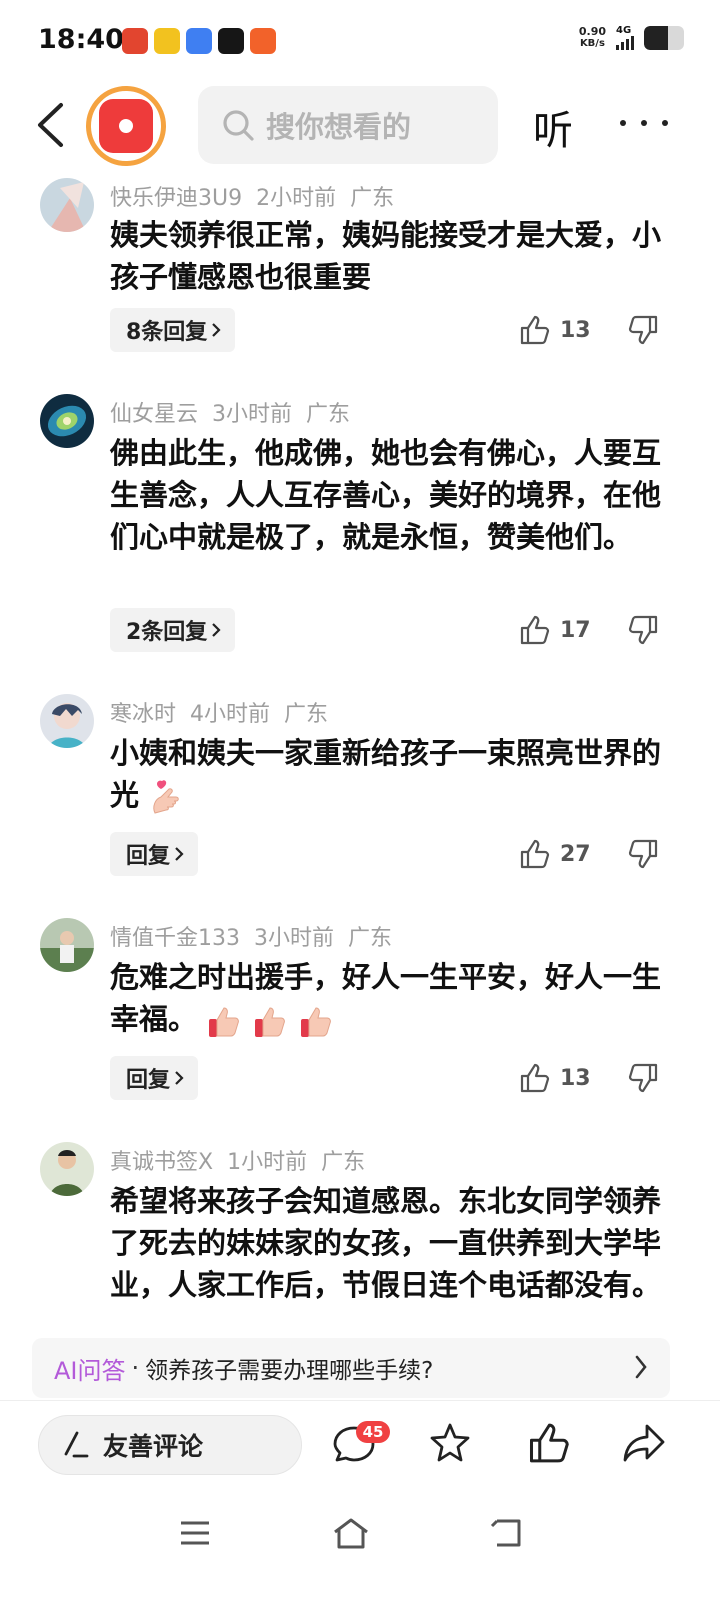 The image size is (720, 1608). What do you see at coordinates (173, 330) in the screenshot?
I see `reply-button: 8条回复` at bounding box center [173, 330].